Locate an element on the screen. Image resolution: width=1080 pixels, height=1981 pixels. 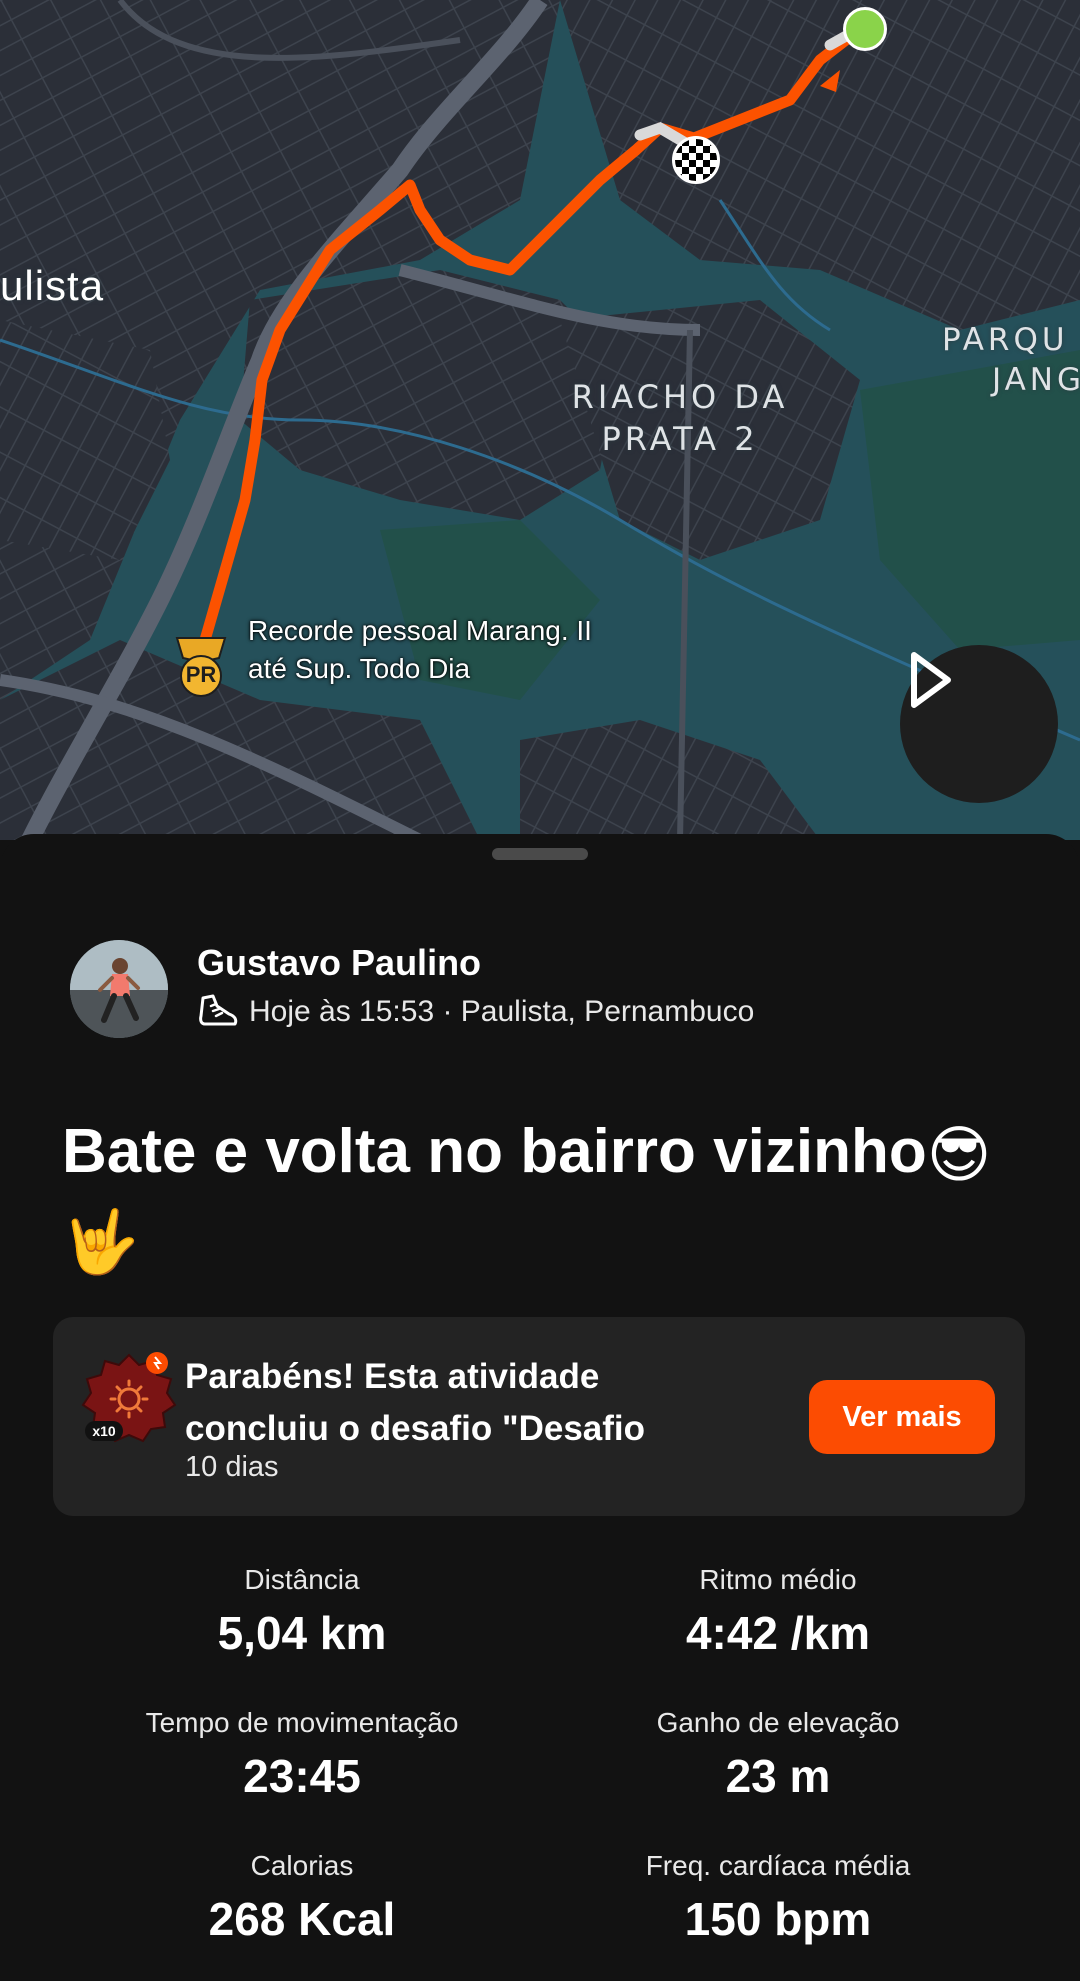
stat-heart-rate: Freq. cardíaca média 150 bpm is located at coordinates (778, 1898).